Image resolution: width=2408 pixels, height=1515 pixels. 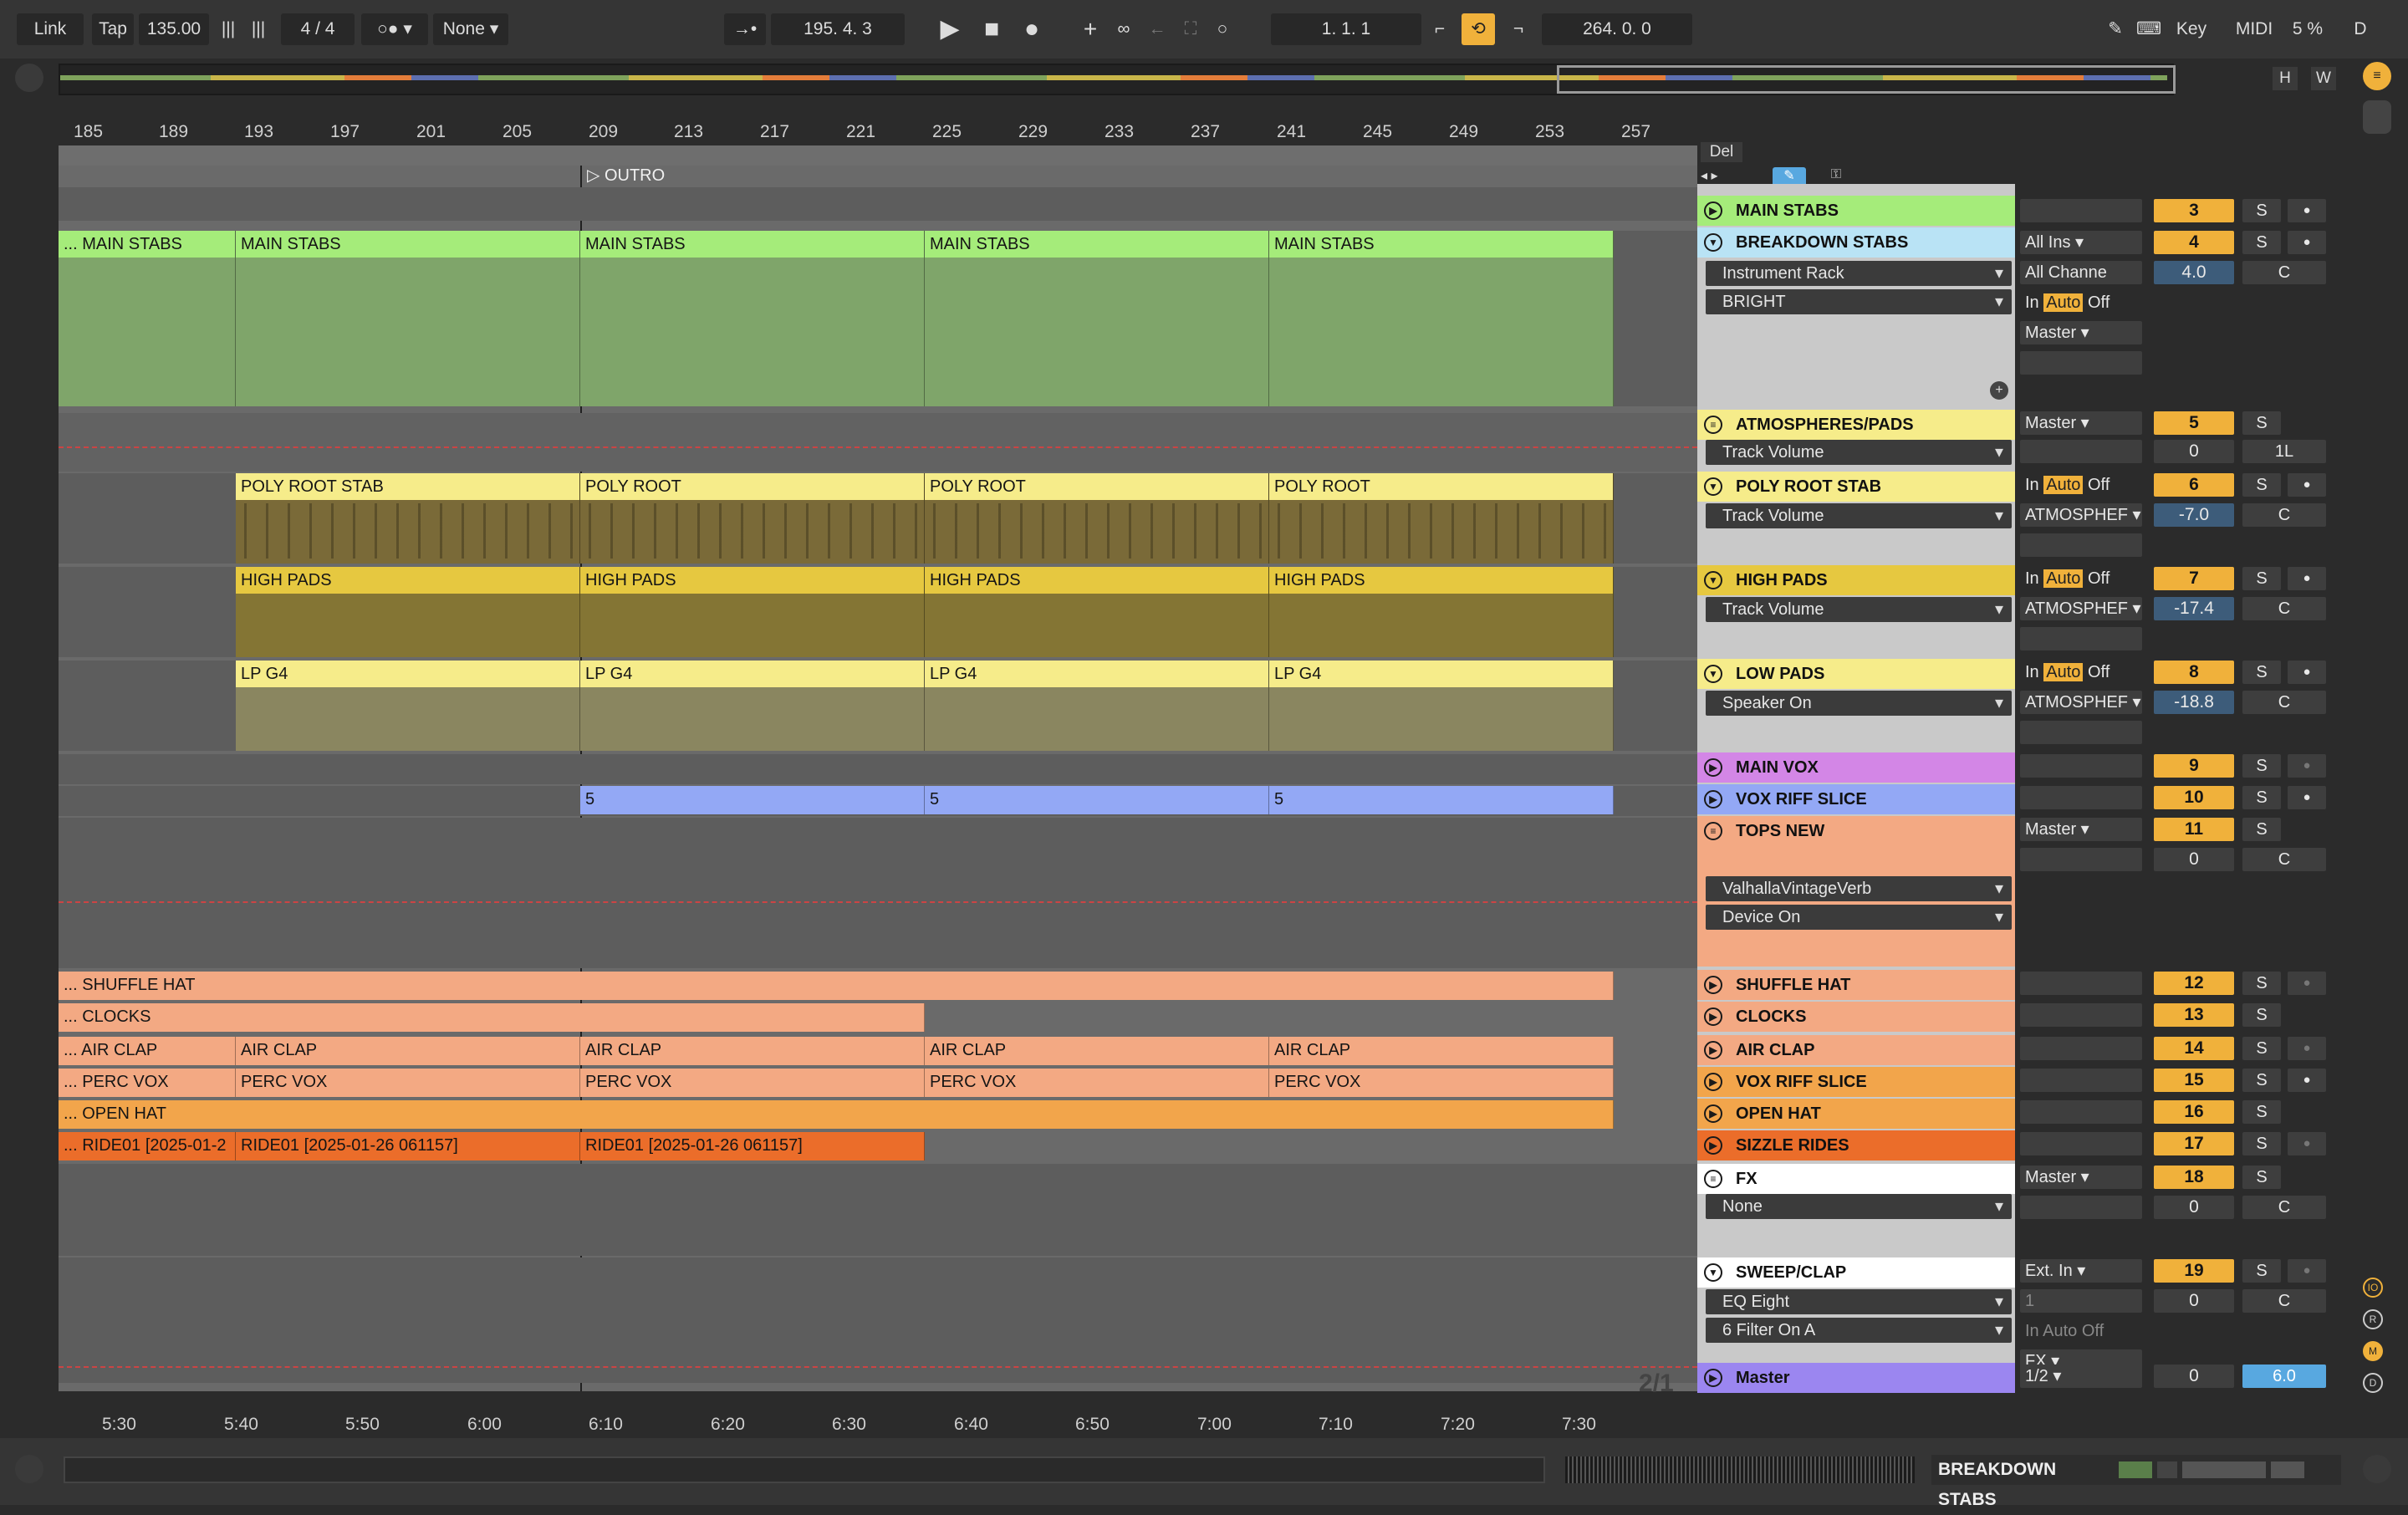 What do you see at coordinates (878, 1367) in the screenshot?
I see `automation-line` at bounding box center [878, 1367].